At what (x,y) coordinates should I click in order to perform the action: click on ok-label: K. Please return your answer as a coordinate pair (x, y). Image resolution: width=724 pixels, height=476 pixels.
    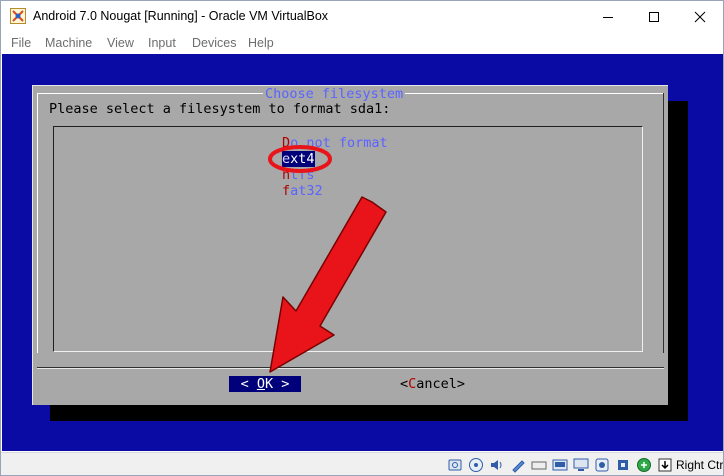
    Looking at the image, I should click on (269, 384).